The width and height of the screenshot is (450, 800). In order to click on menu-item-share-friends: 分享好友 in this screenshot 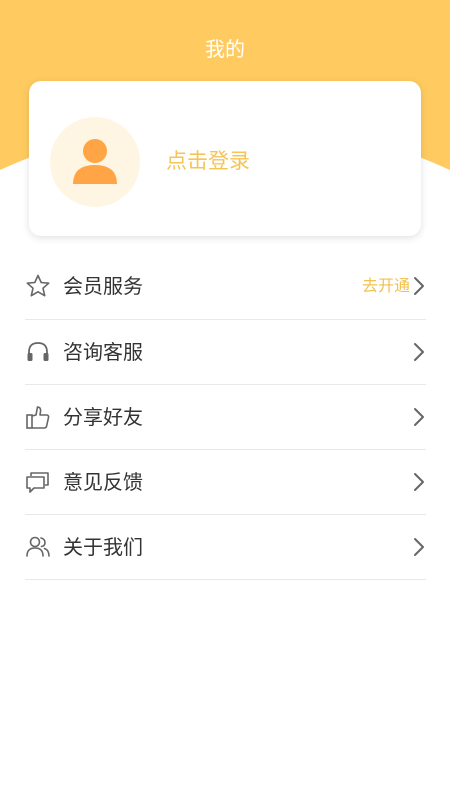, I will do `click(225, 417)`.